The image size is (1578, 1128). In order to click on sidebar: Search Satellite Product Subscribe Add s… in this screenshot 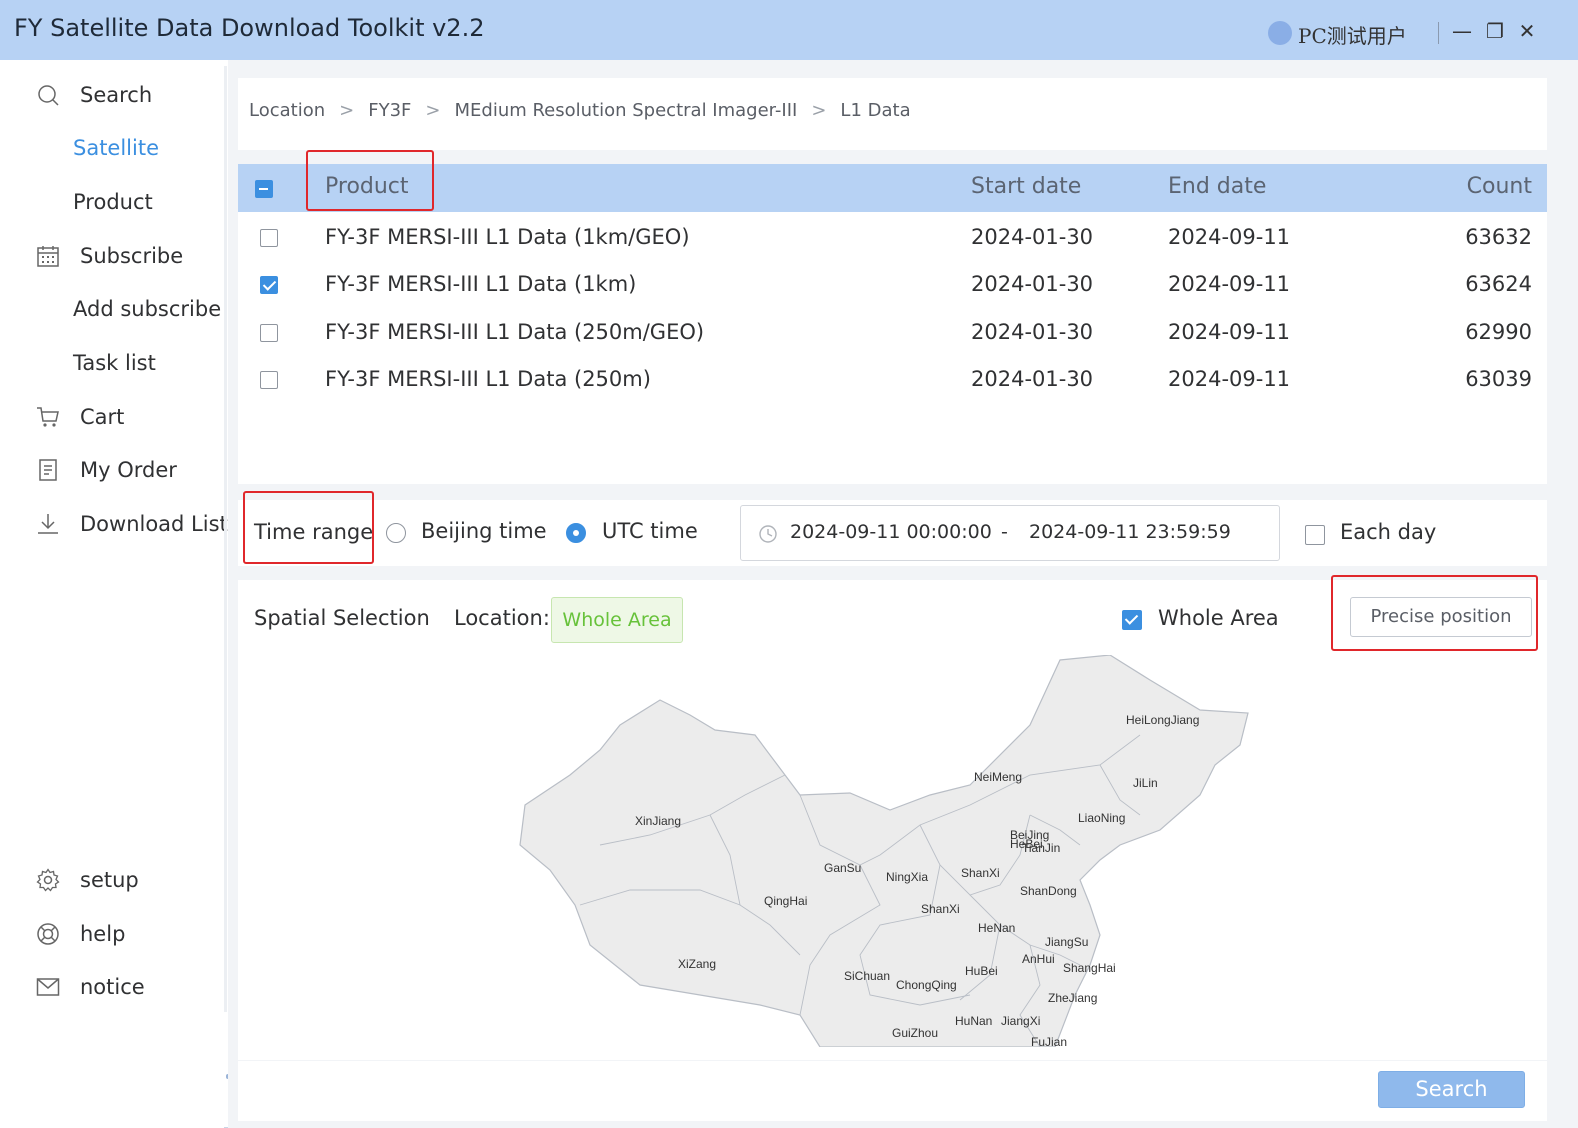, I will do `click(114, 594)`.